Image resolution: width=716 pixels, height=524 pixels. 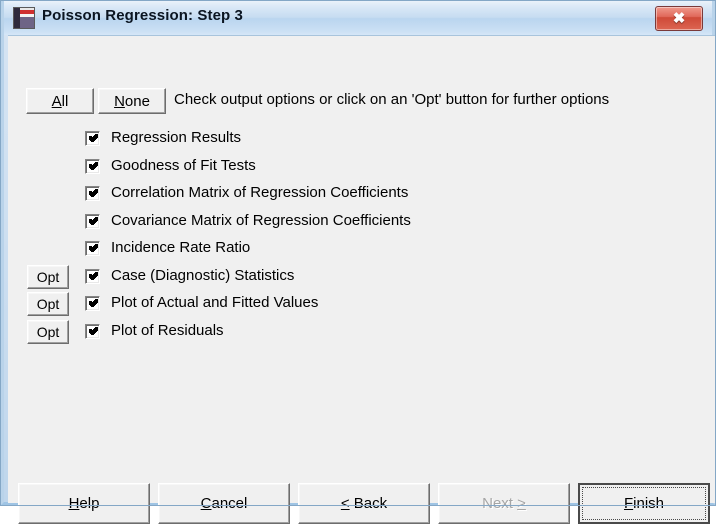 I want to click on all-button-rest: ll, so click(x=65, y=101).